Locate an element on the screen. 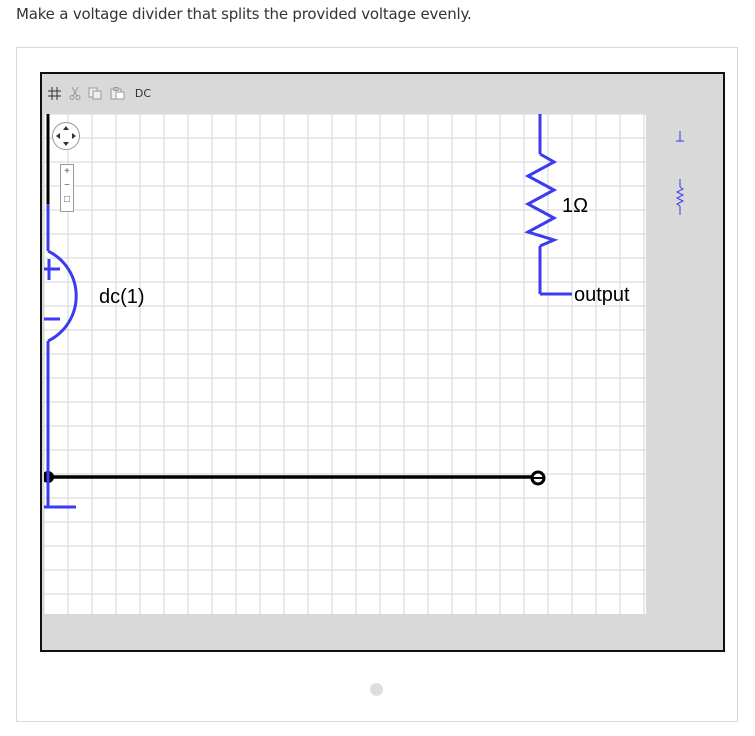  port-label: output is located at coordinates (602, 295).